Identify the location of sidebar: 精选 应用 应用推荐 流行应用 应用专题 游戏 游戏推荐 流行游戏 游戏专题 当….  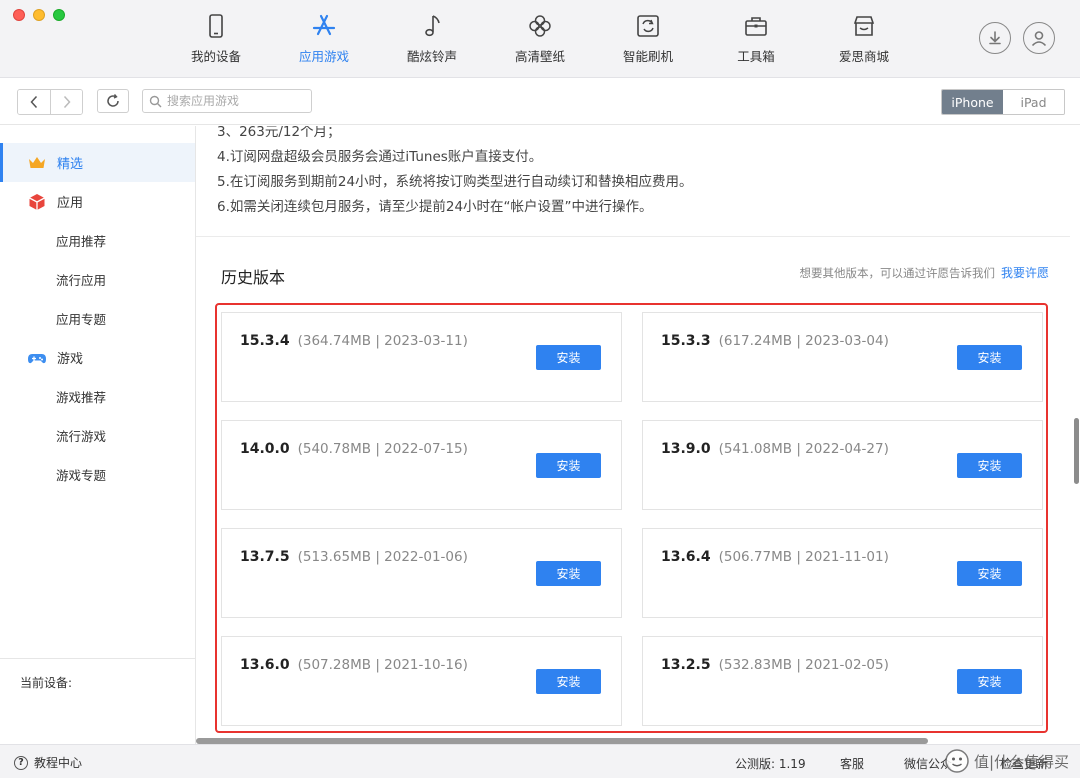
(98, 435).